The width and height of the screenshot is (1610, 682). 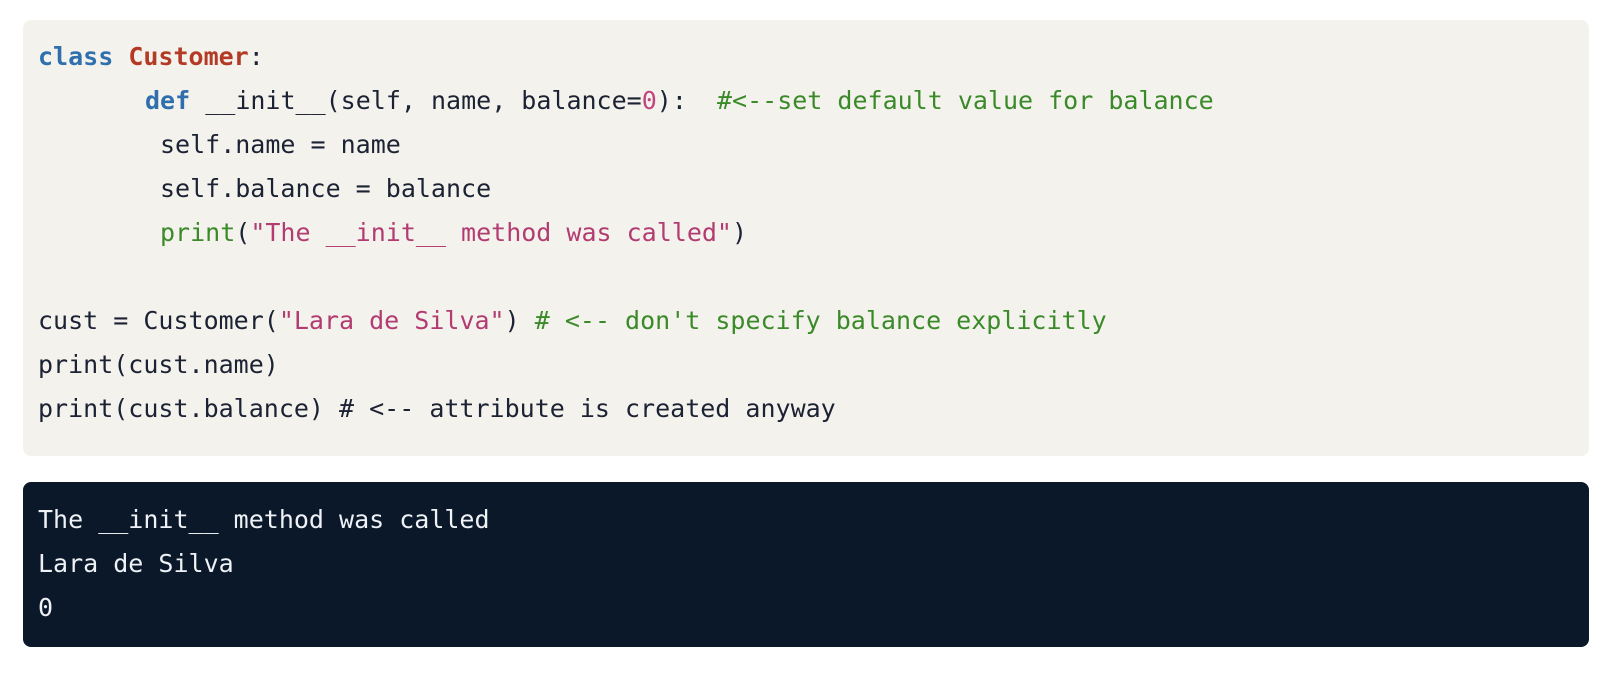 I want to click on assign-name: self.name = name, so click(x=280, y=144).